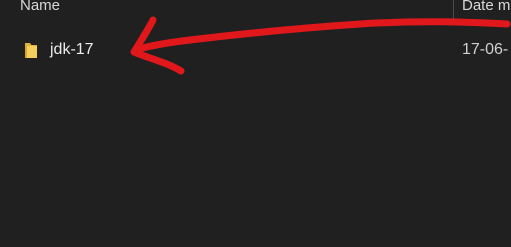  Describe the element at coordinates (255, 10) in the screenshot. I see `column-header-row: Name Date m` at that location.